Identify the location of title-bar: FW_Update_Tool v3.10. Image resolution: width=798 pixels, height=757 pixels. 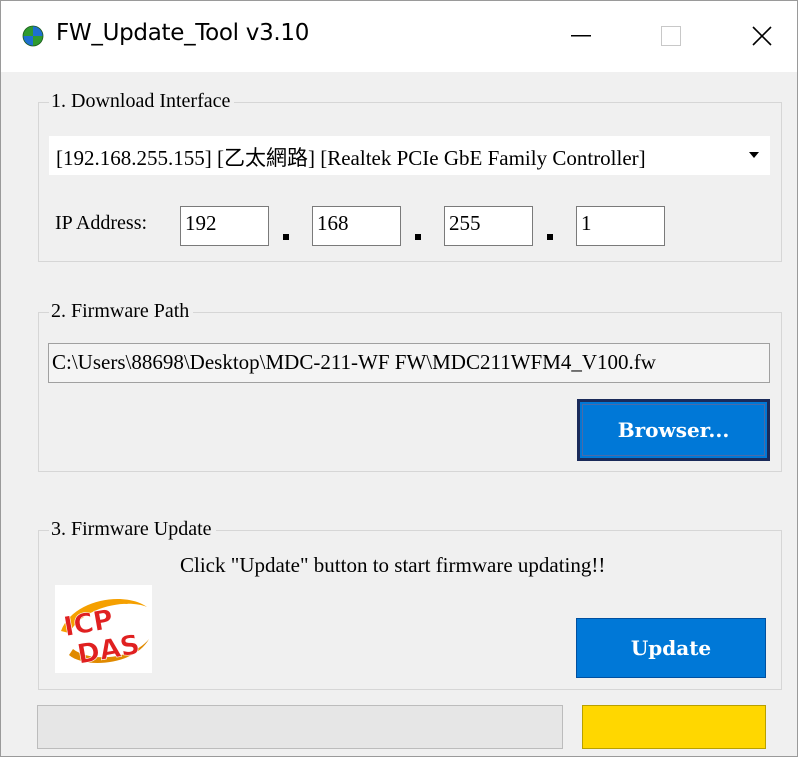
(399, 36).